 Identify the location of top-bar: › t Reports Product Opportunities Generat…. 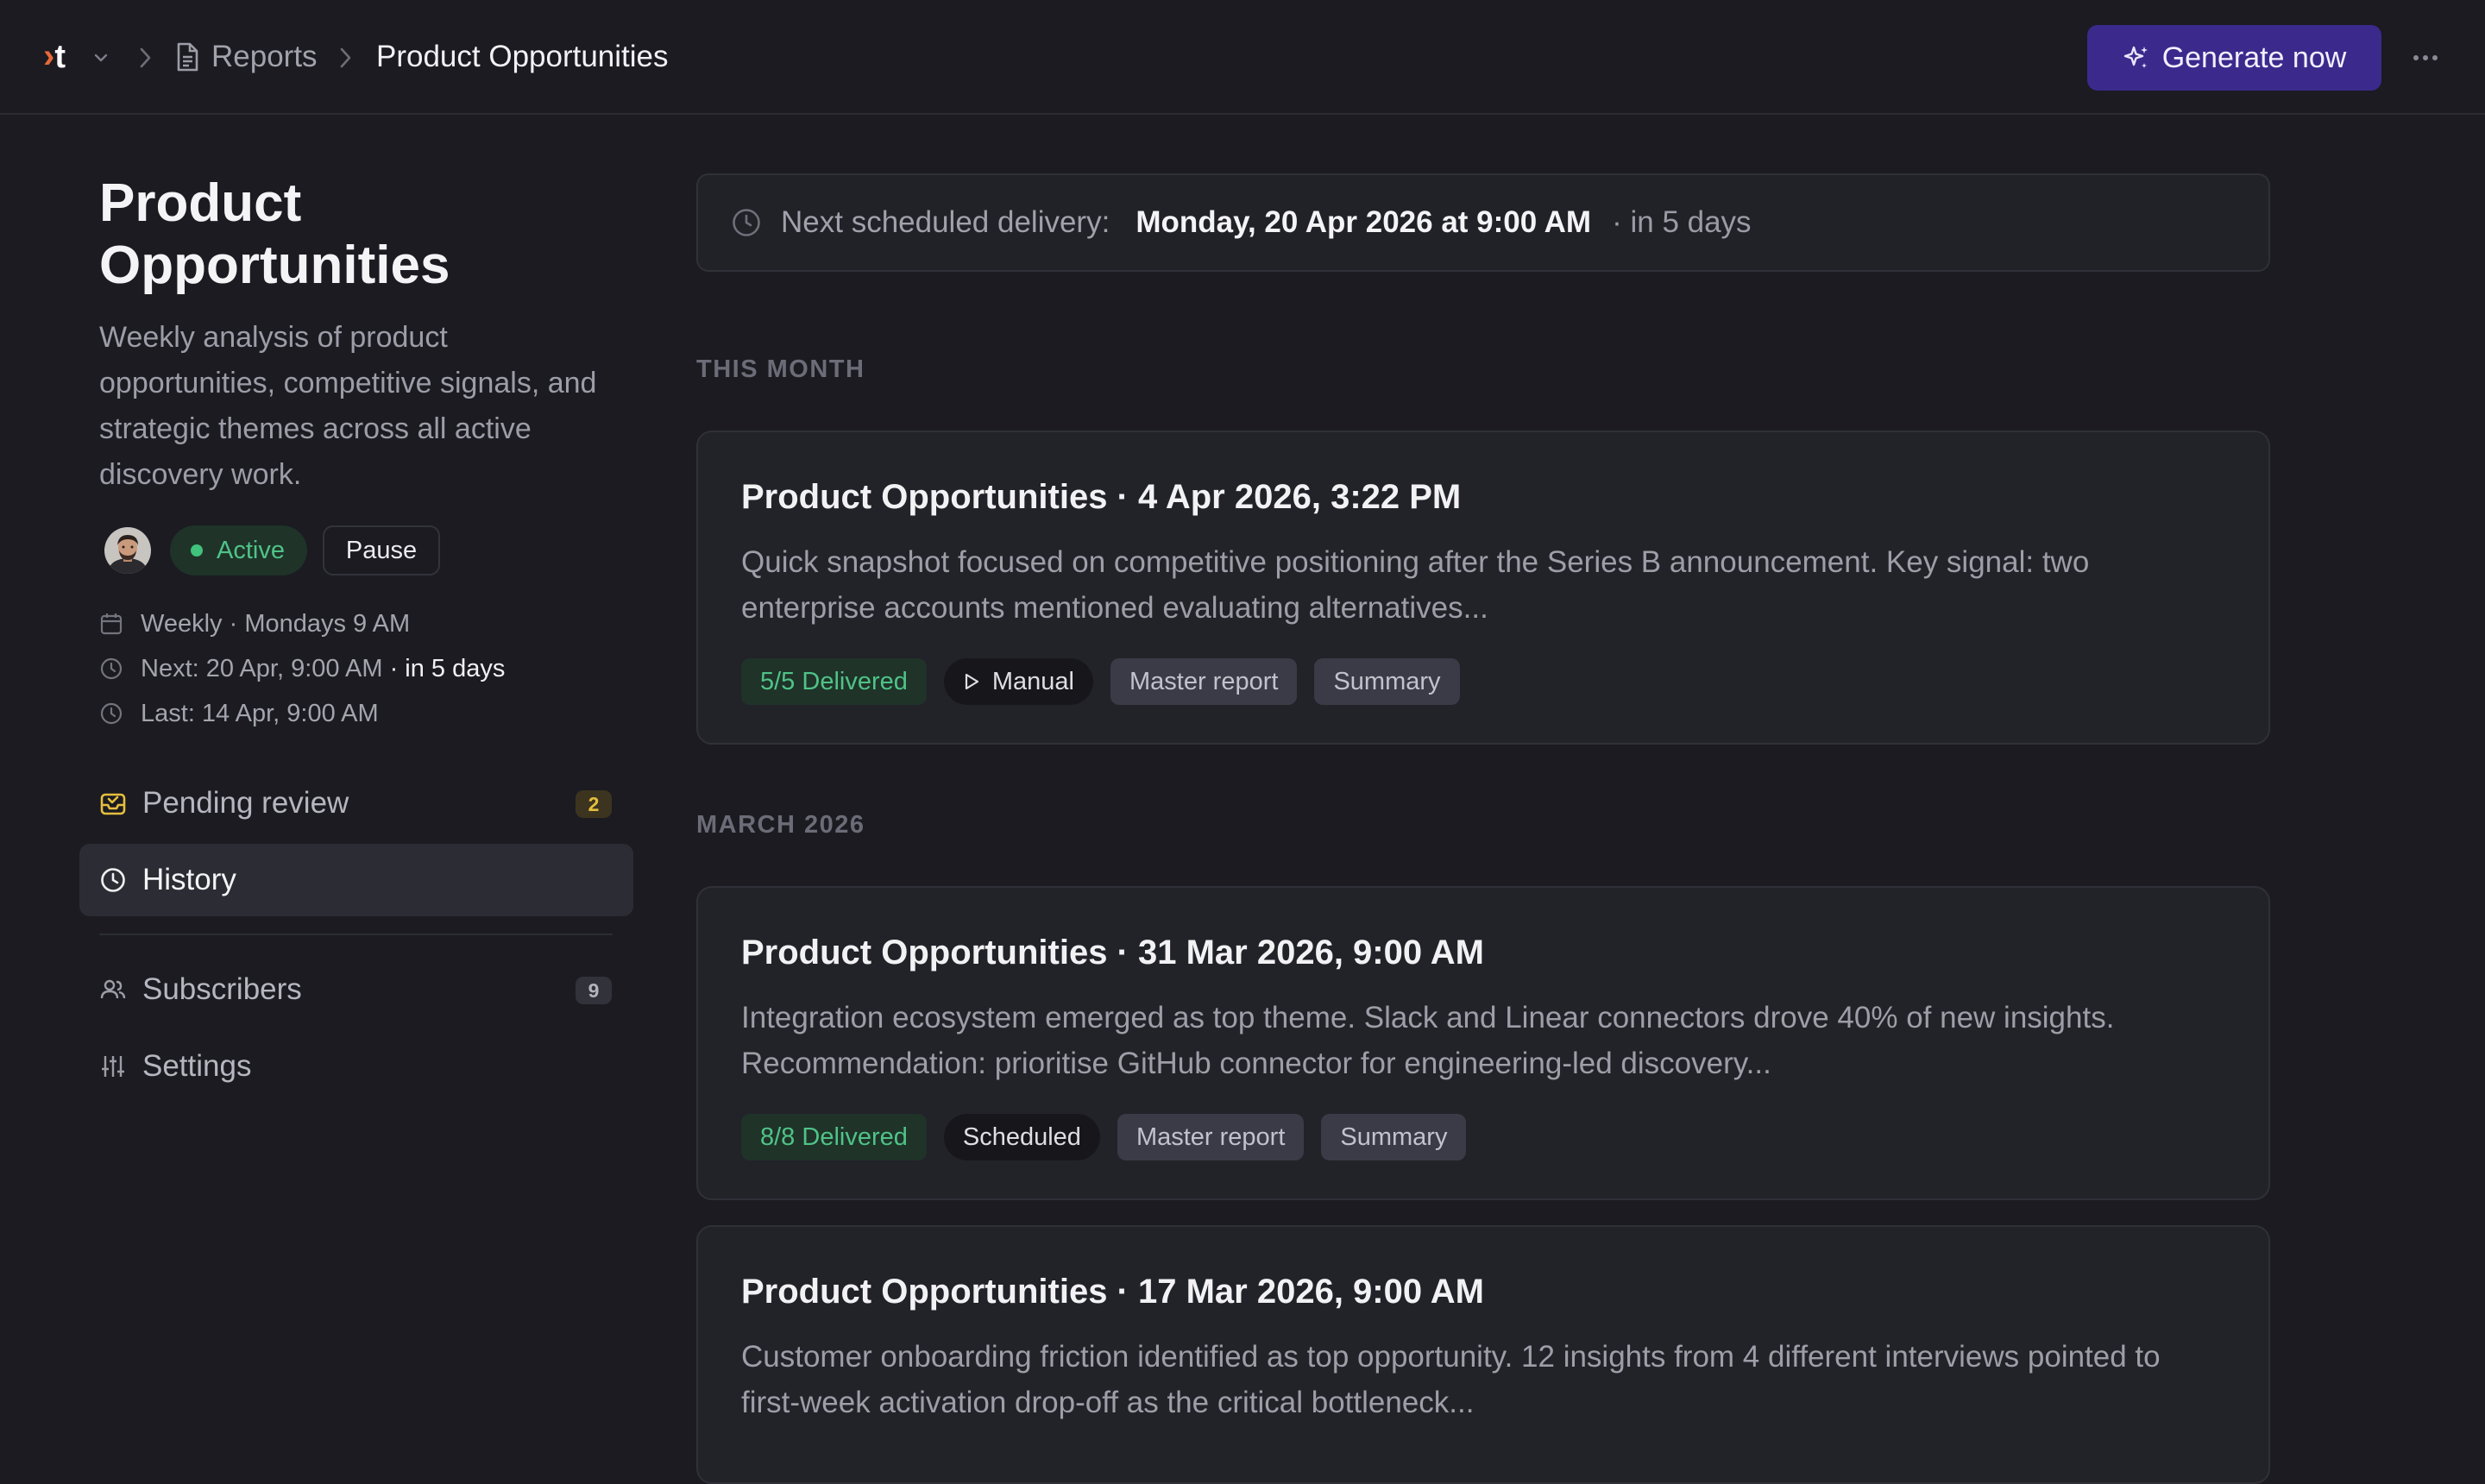
(1242, 57).